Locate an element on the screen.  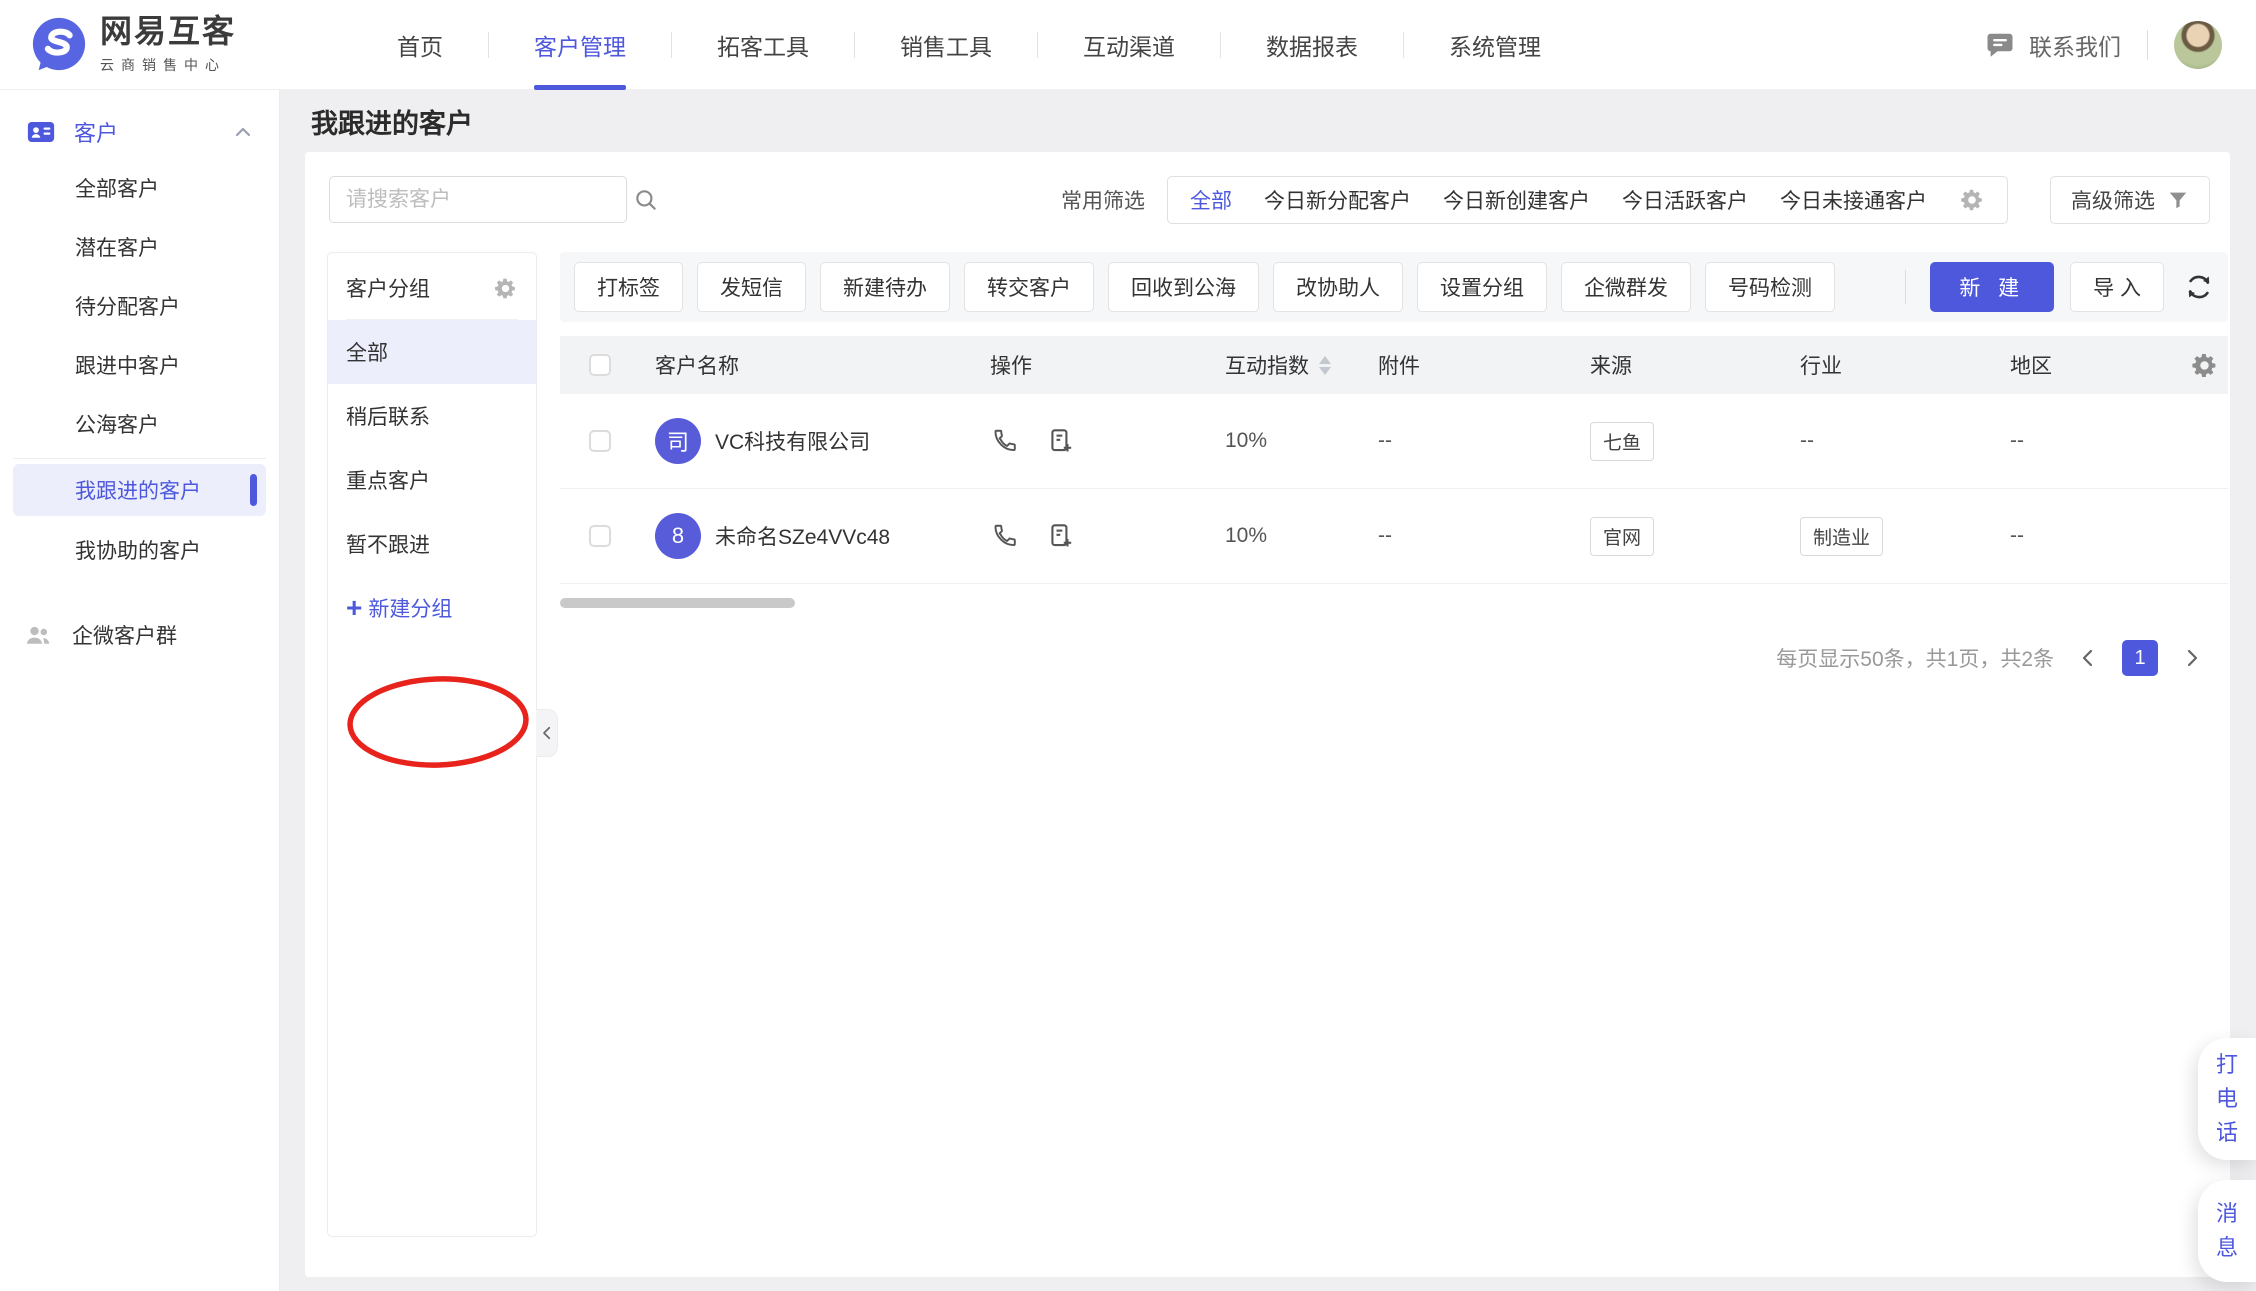
region-value: -- is located at coordinates (2017, 440).